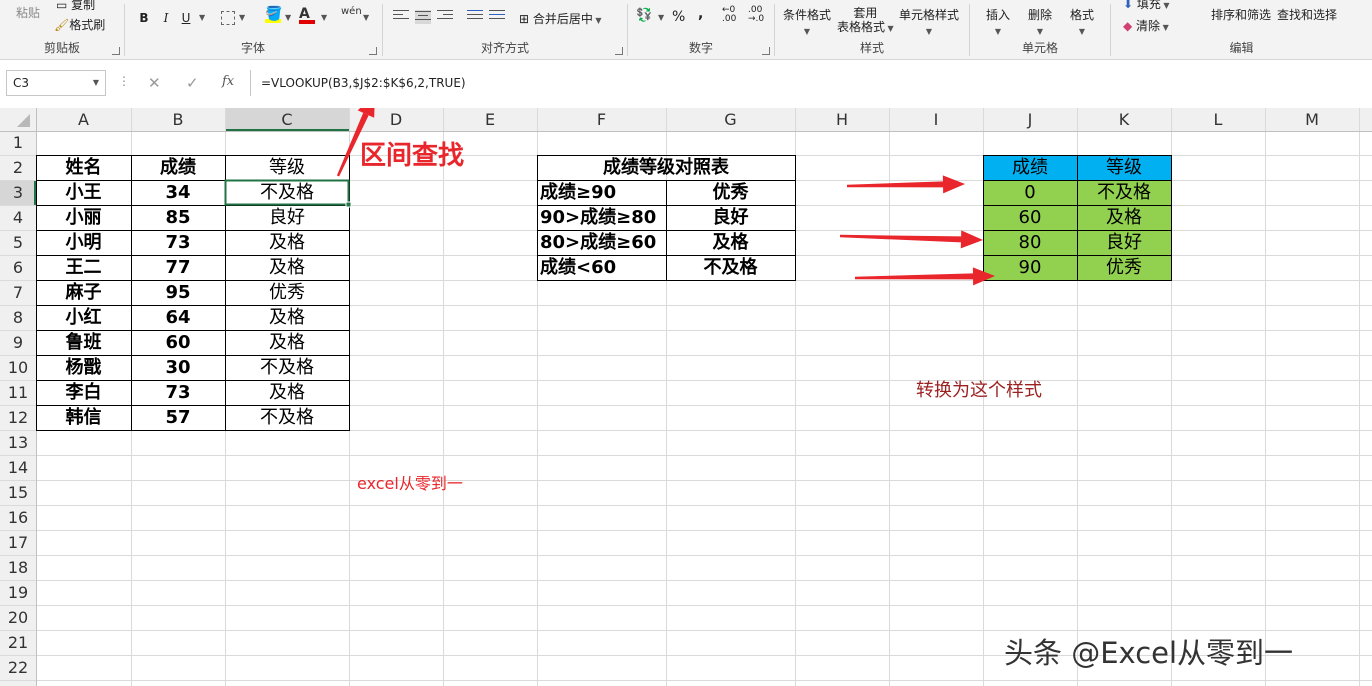 Image resolution: width=1372 pixels, height=686 pixels. Describe the element at coordinates (1124, 167) in the screenshot. I see `lookup-header-cell: 等级` at that location.